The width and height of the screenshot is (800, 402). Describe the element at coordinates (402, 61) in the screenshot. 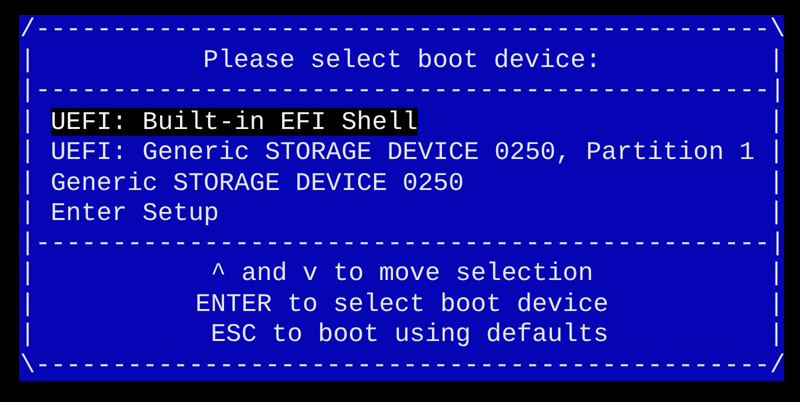

I see `dialog-title: Please select boot device:` at that location.